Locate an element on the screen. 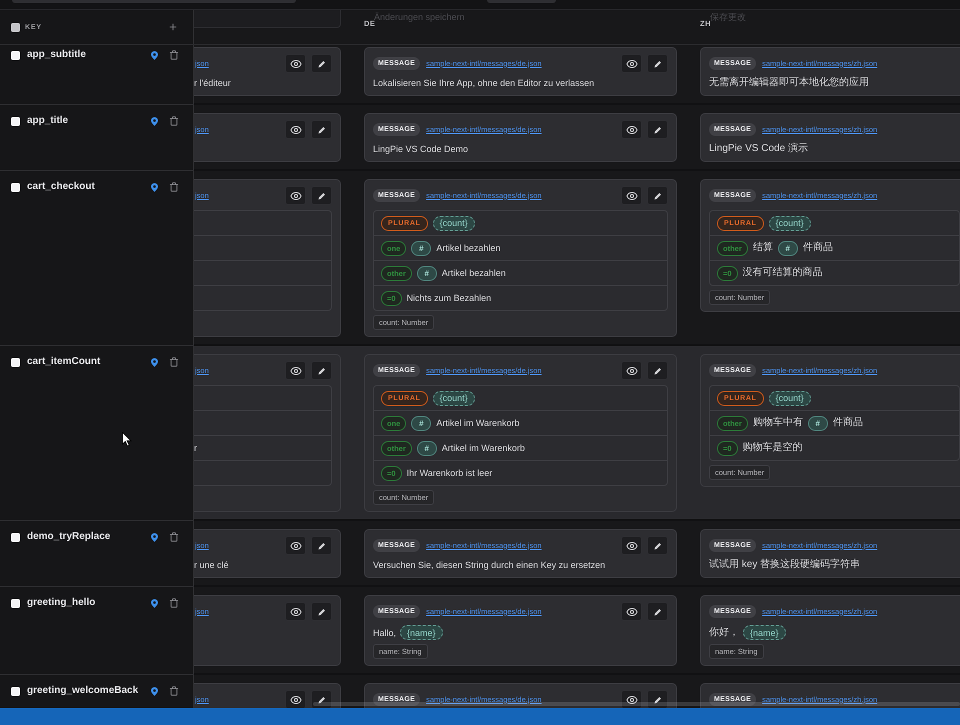  key-name: demo_tryReplace is located at coordinates (68, 537).